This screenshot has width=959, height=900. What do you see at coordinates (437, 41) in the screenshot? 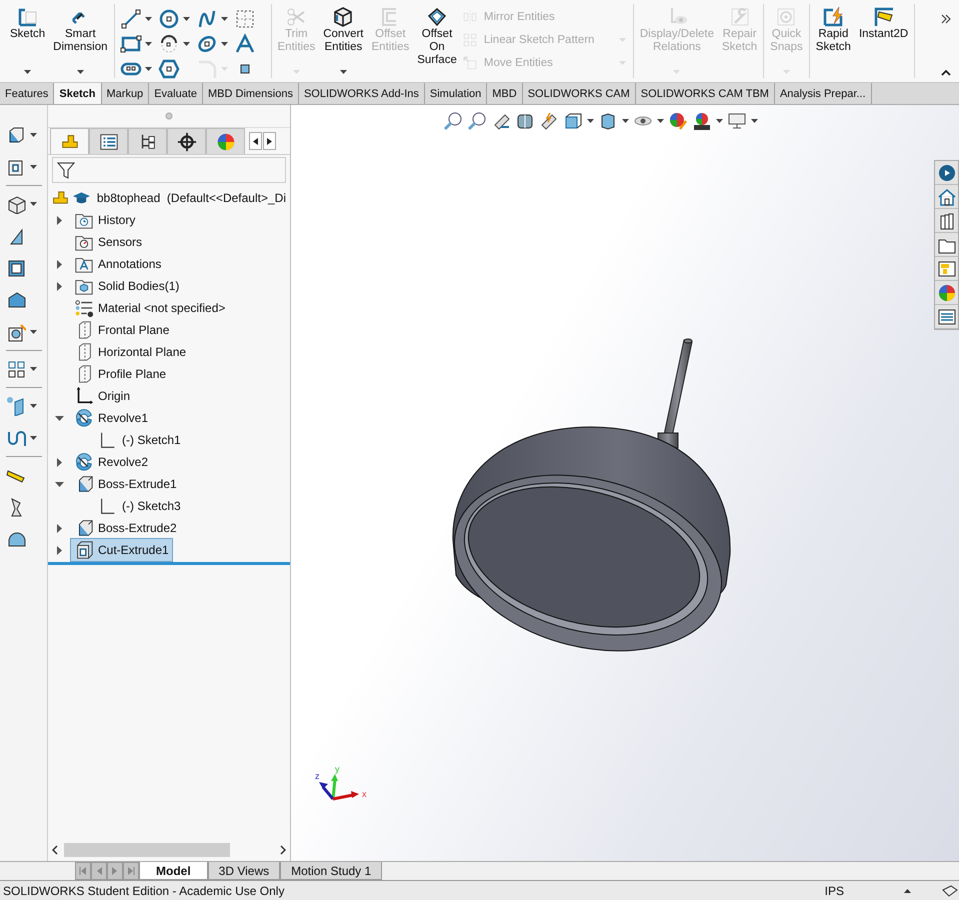
I see `ribbon-button: Offset On Surface` at bounding box center [437, 41].